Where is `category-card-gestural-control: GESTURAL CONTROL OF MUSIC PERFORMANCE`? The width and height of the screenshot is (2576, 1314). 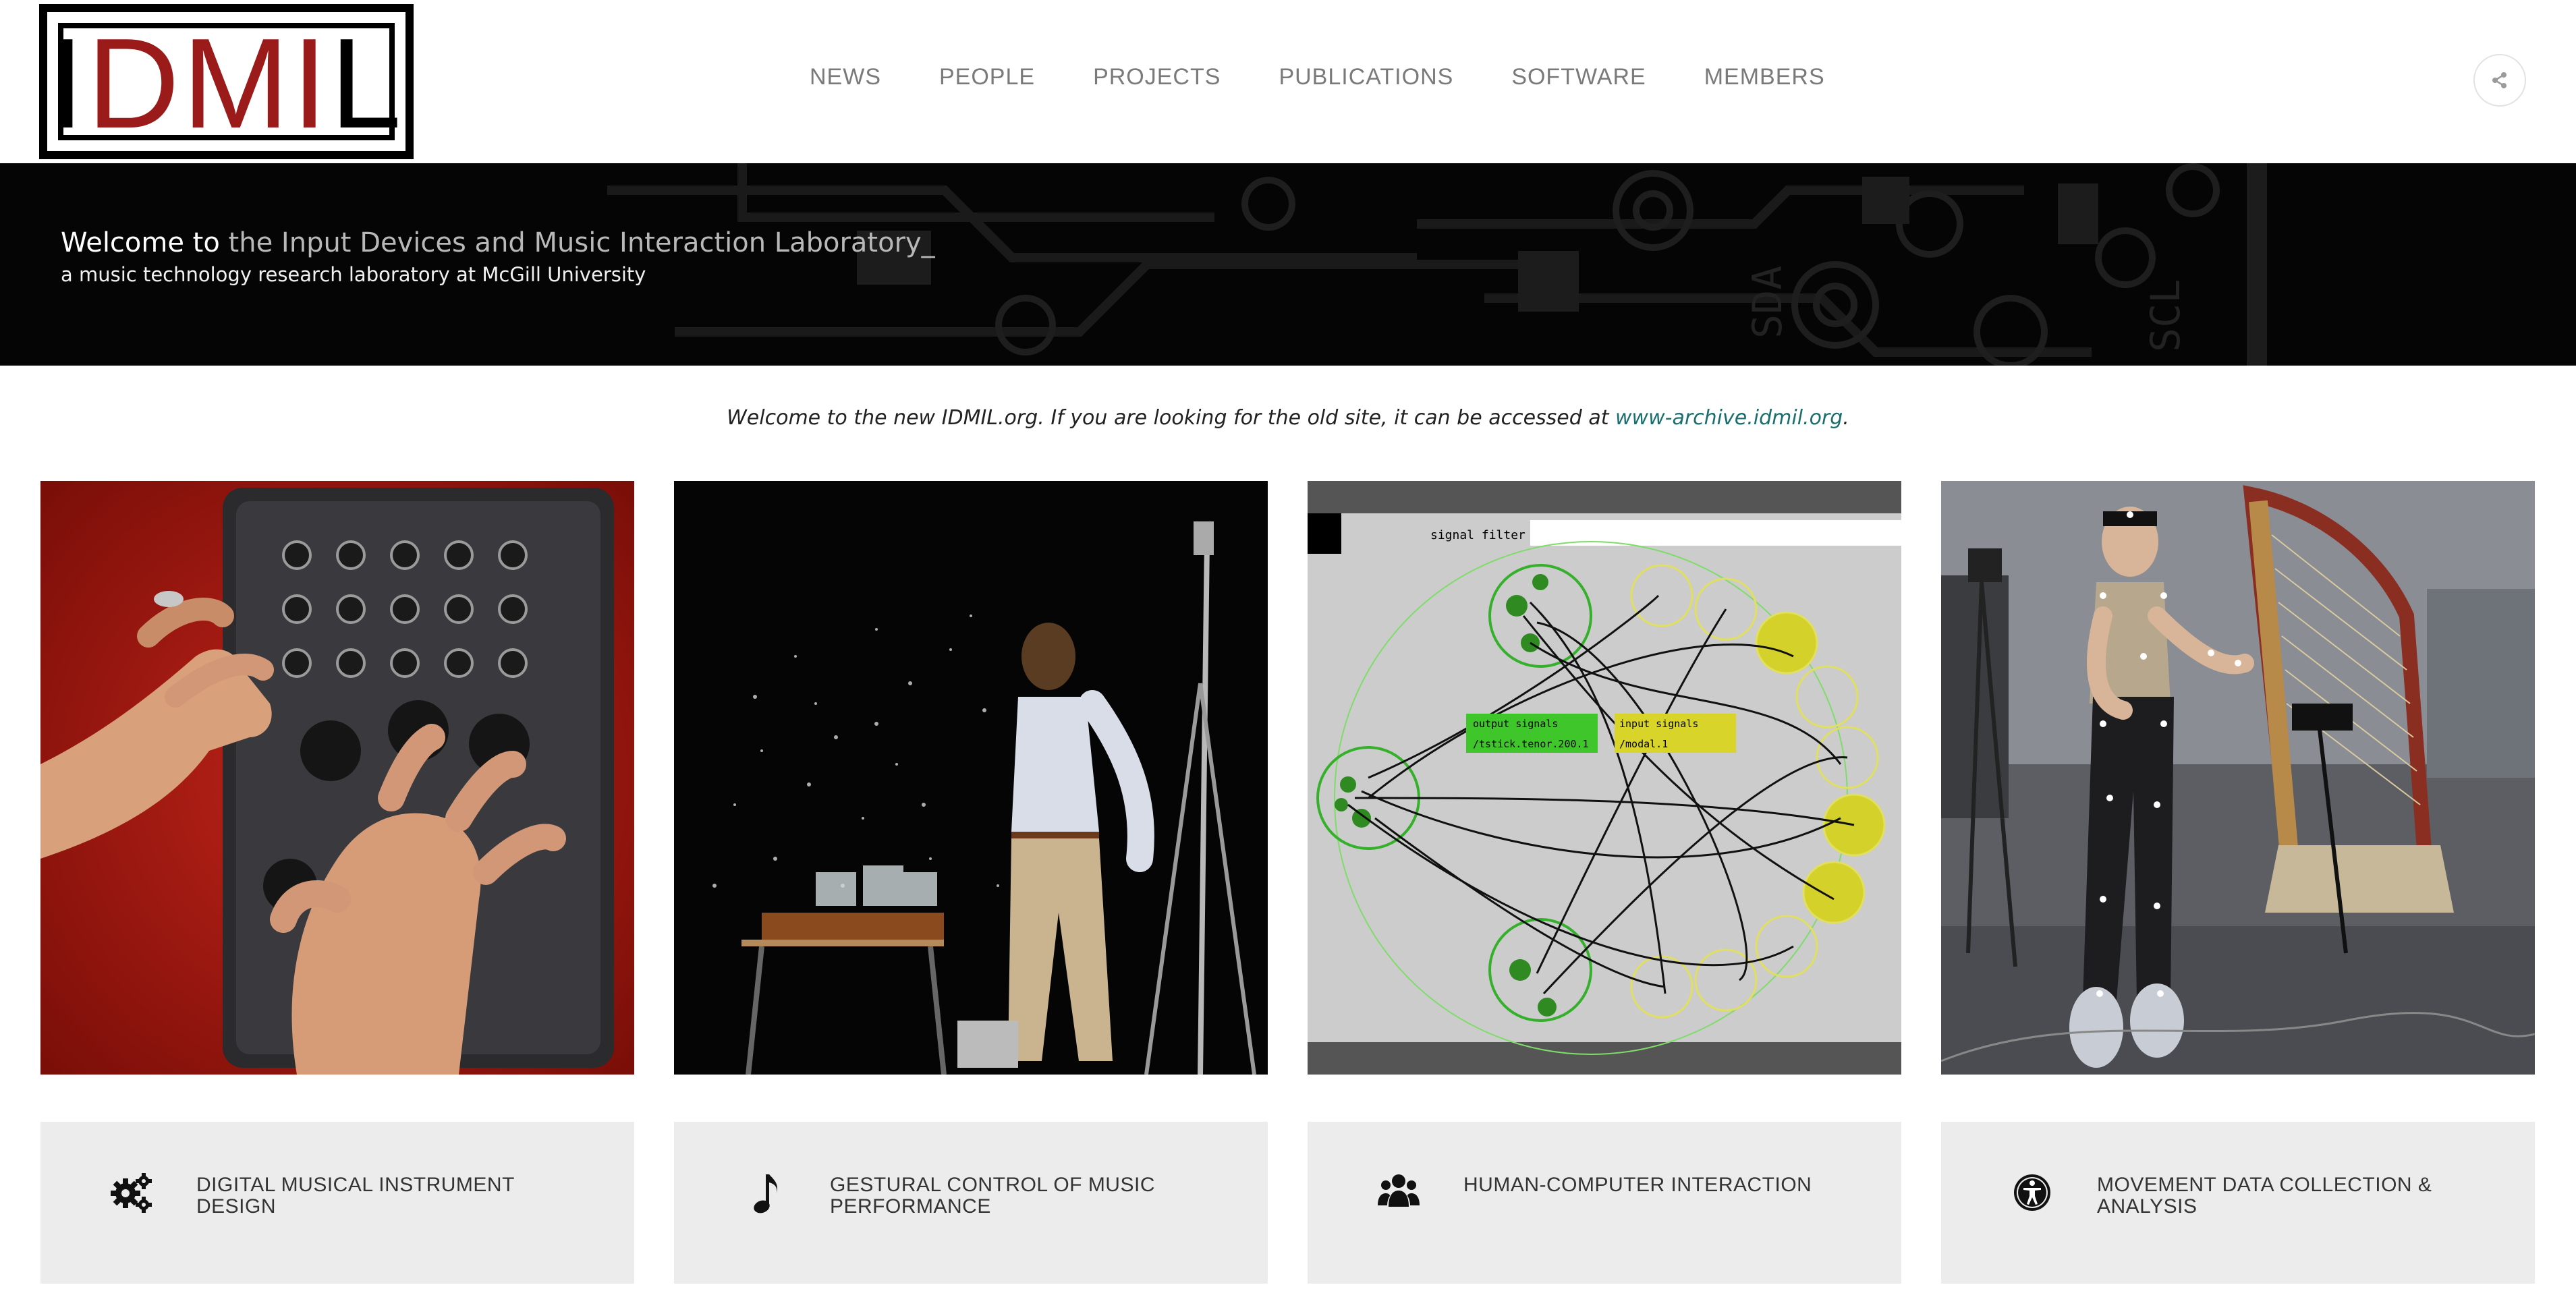
category-card-gestural-control: GESTURAL CONTROL OF MUSIC PERFORMANCE is located at coordinates (971, 1203).